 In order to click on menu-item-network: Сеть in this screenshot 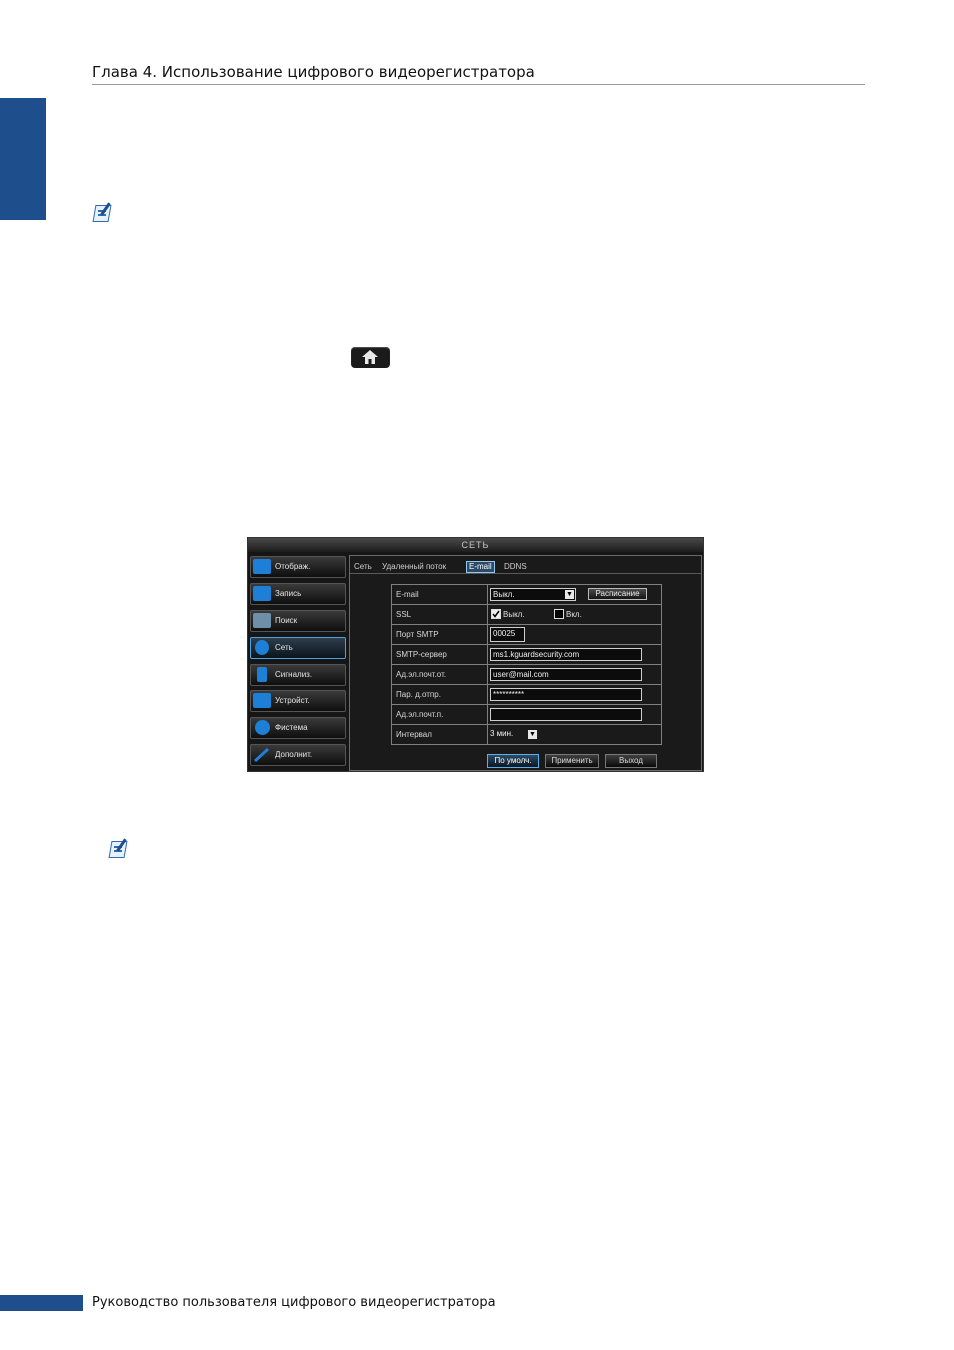, I will do `click(298, 647)`.